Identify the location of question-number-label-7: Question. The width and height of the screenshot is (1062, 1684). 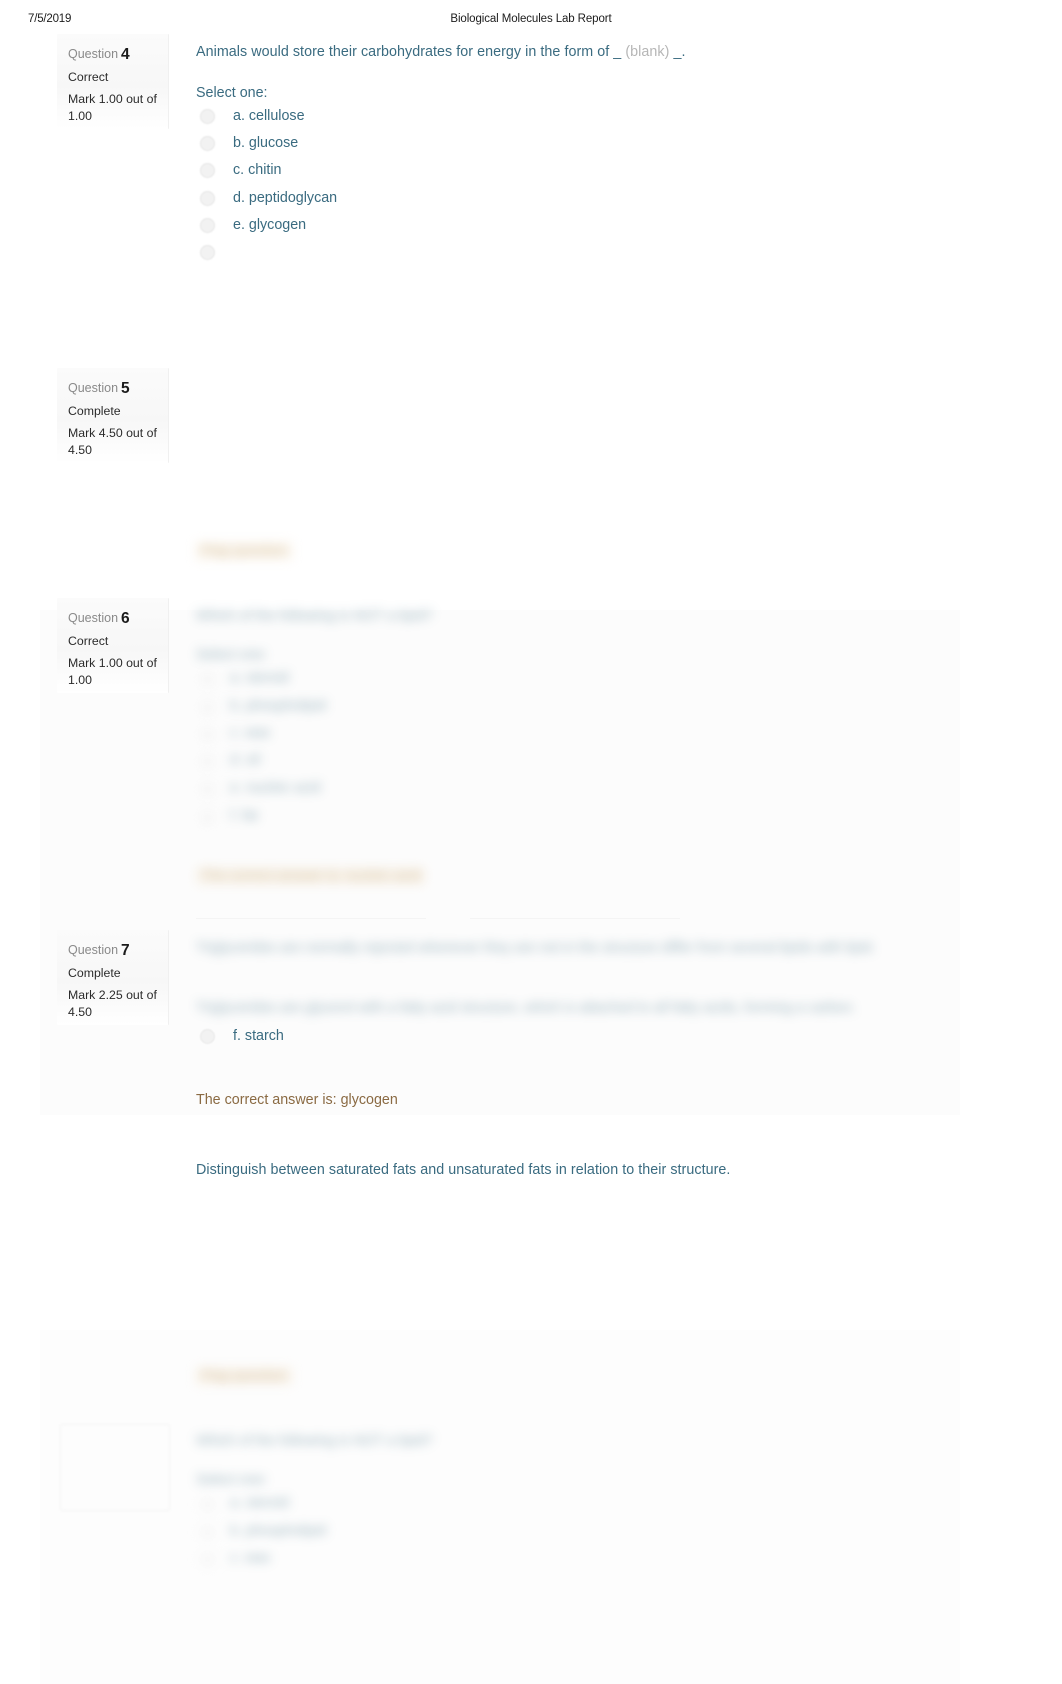
(93, 950).